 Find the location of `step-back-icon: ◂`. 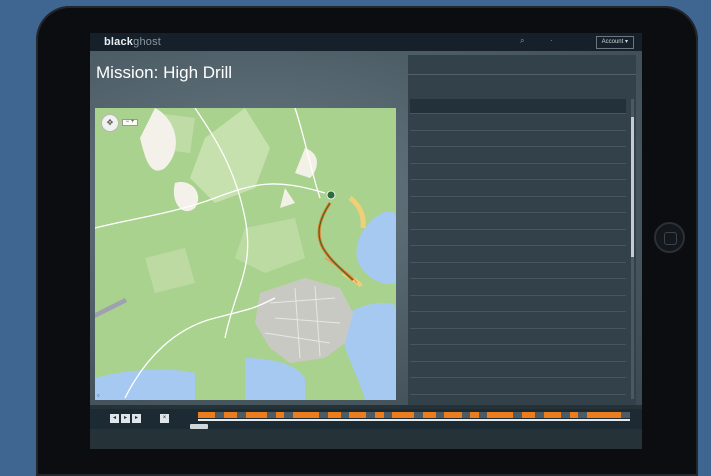

step-back-icon: ◂ is located at coordinates (114, 418).